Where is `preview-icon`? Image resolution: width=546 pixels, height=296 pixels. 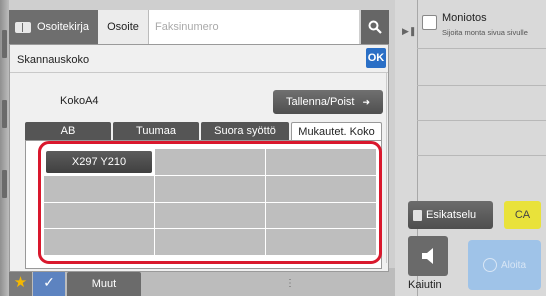
preview-icon is located at coordinates (417, 215).